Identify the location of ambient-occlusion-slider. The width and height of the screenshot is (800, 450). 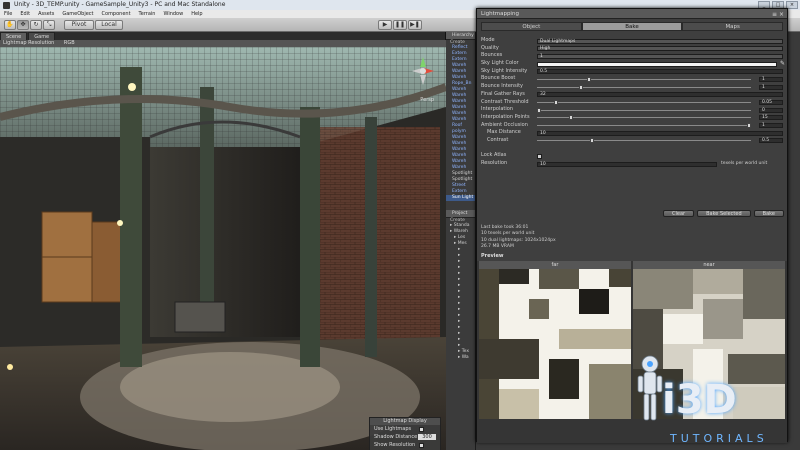
(644, 126).